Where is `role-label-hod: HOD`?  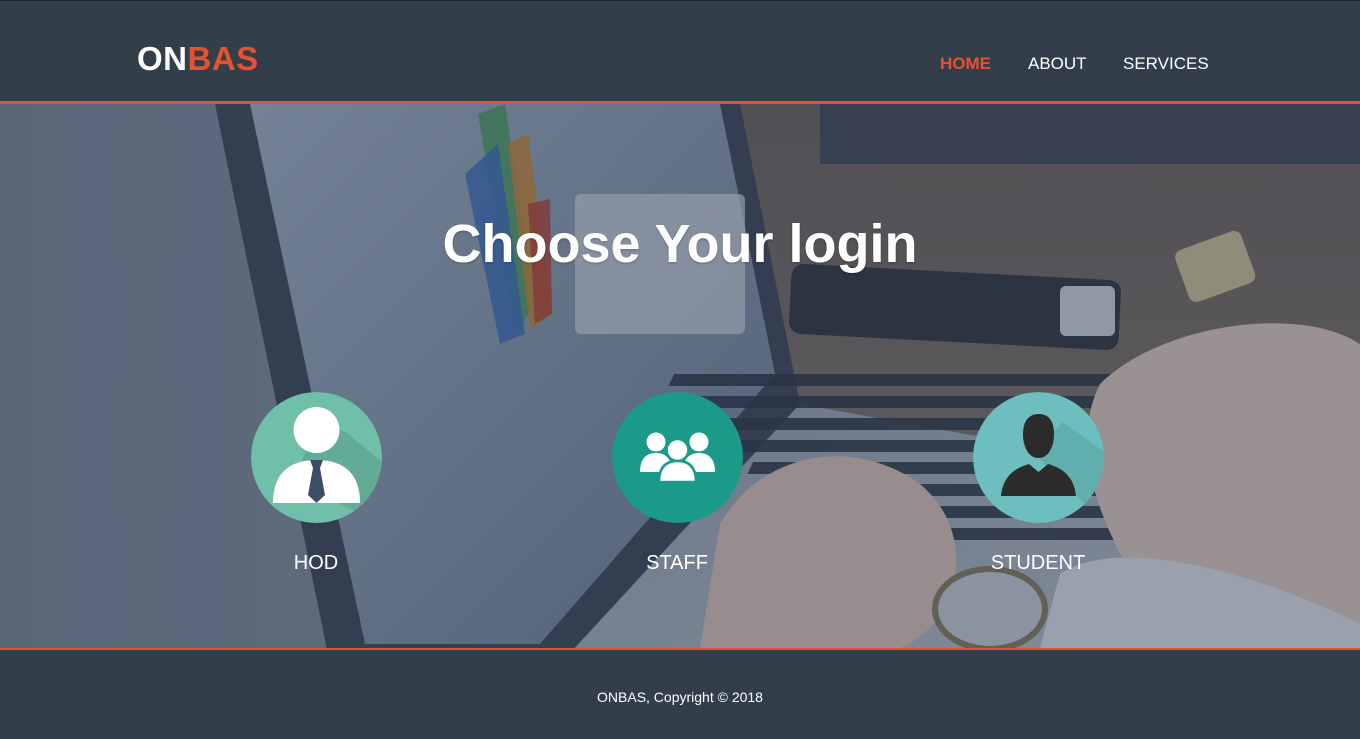
role-label-hod: HOD is located at coordinates (316, 563).